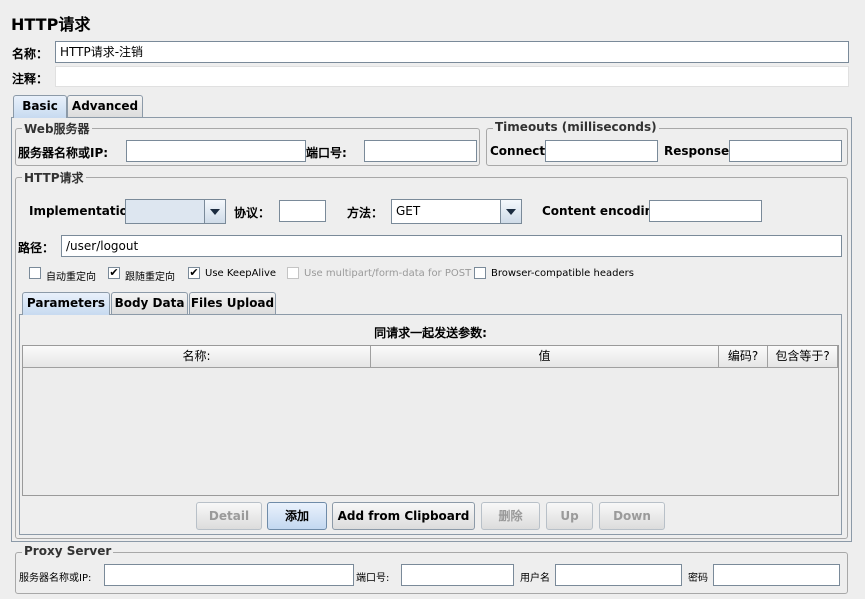  What do you see at coordinates (326, 153) in the screenshot?
I see `port-label: 端口号:` at bounding box center [326, 153].